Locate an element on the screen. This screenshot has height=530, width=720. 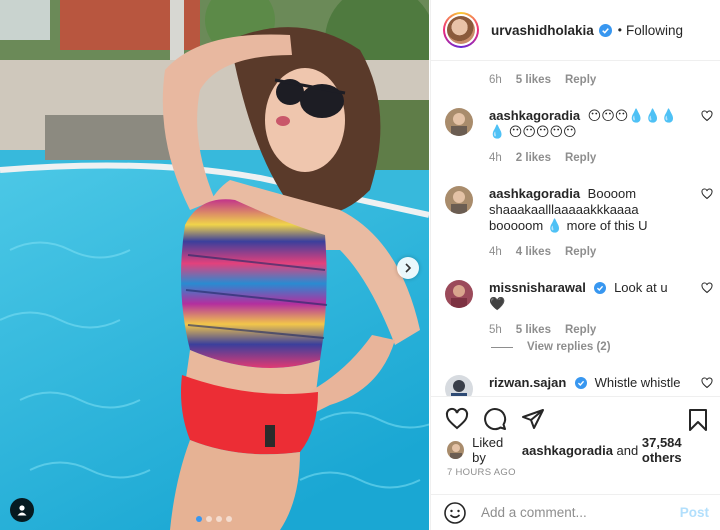
author-username: urvashidholakia is located at coordinates (542, 30).